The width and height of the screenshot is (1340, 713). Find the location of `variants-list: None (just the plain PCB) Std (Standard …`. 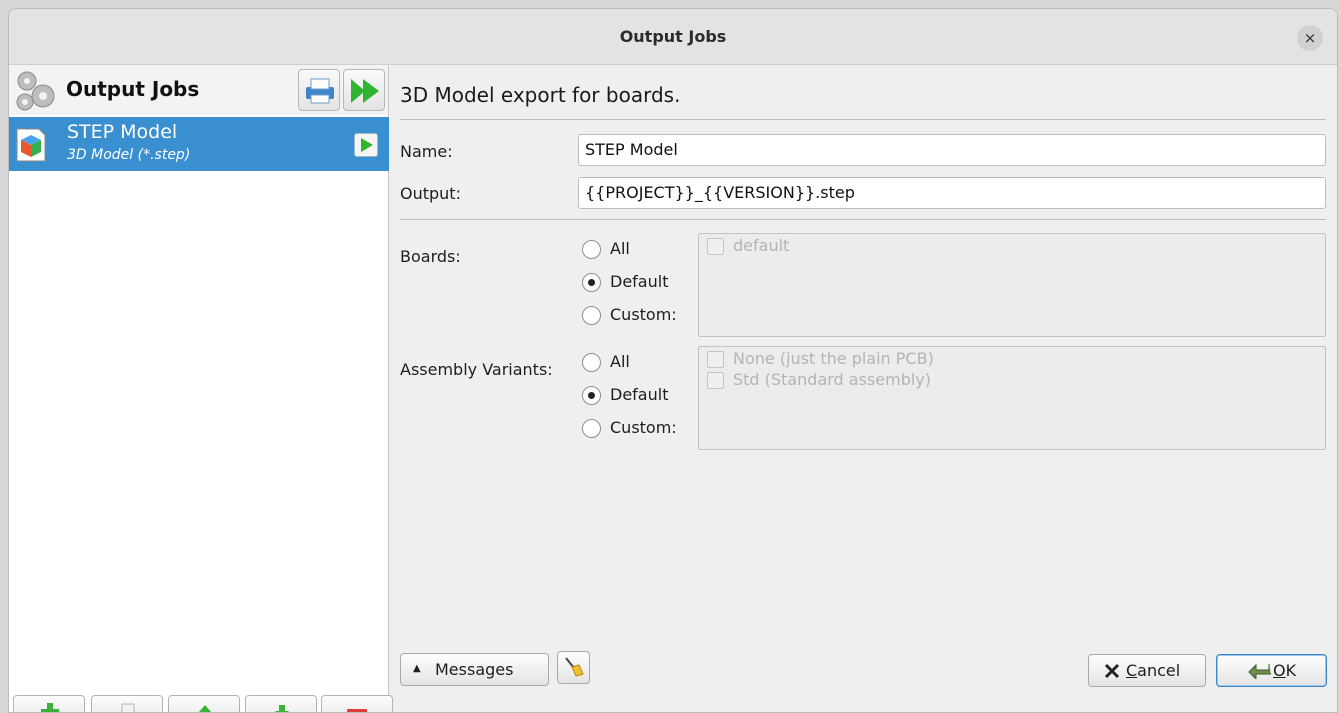

variants-list: None (just the plain PCB) Std (Standard … is located at coordinates (1012, 398).